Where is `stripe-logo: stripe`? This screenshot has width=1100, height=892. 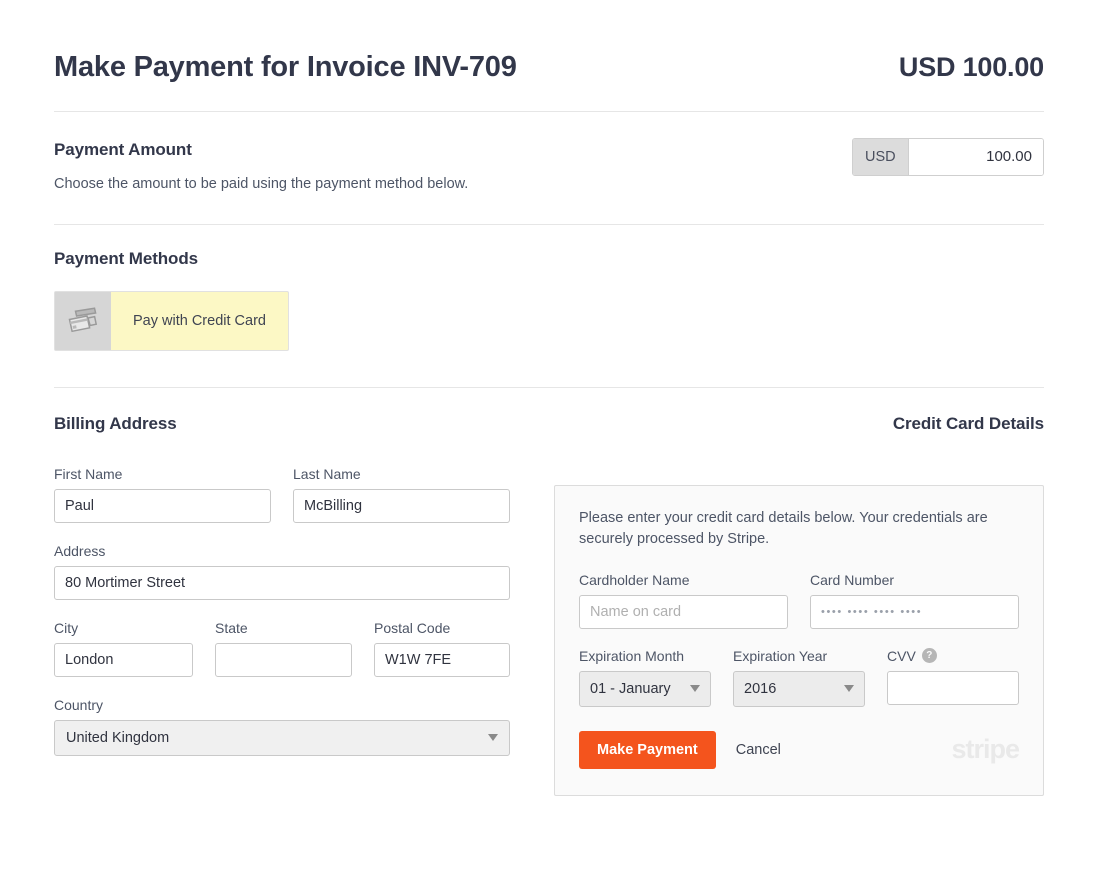 stripe-logo: stripe is located at coordinates (985, 748).